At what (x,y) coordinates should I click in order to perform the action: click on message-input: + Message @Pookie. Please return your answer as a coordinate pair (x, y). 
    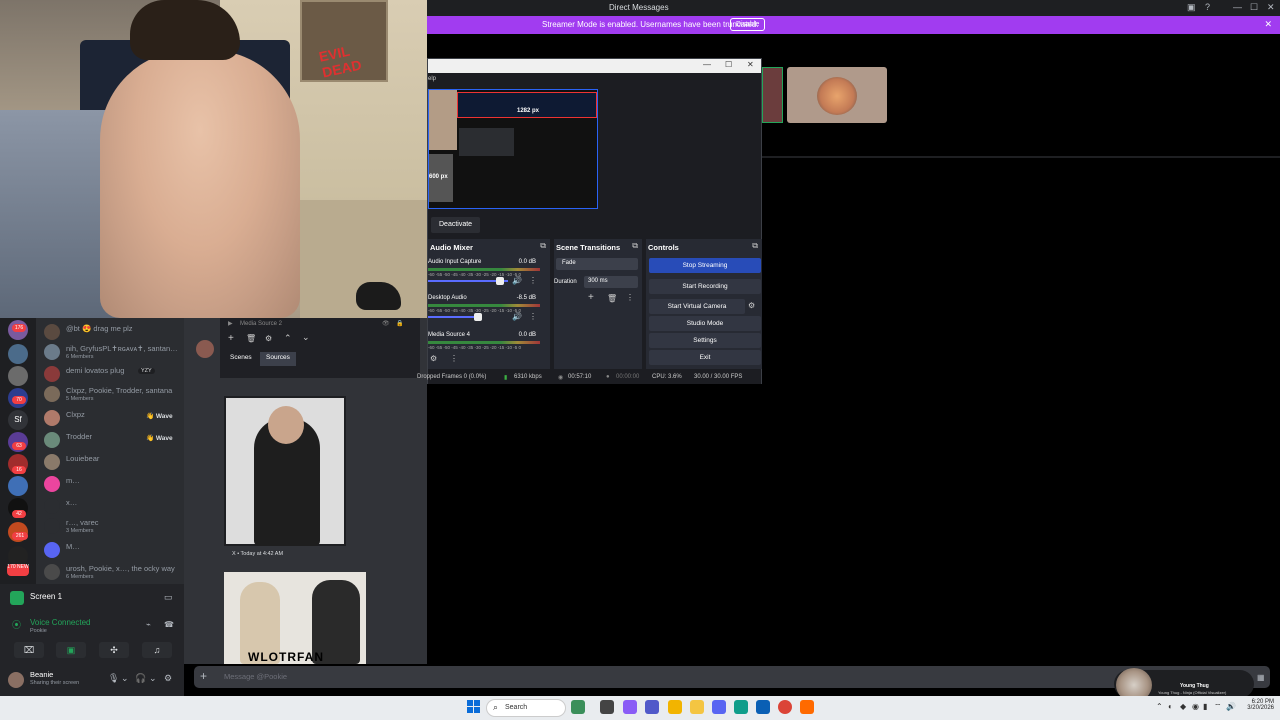
    Looking at the image, I should click on (732, 677).